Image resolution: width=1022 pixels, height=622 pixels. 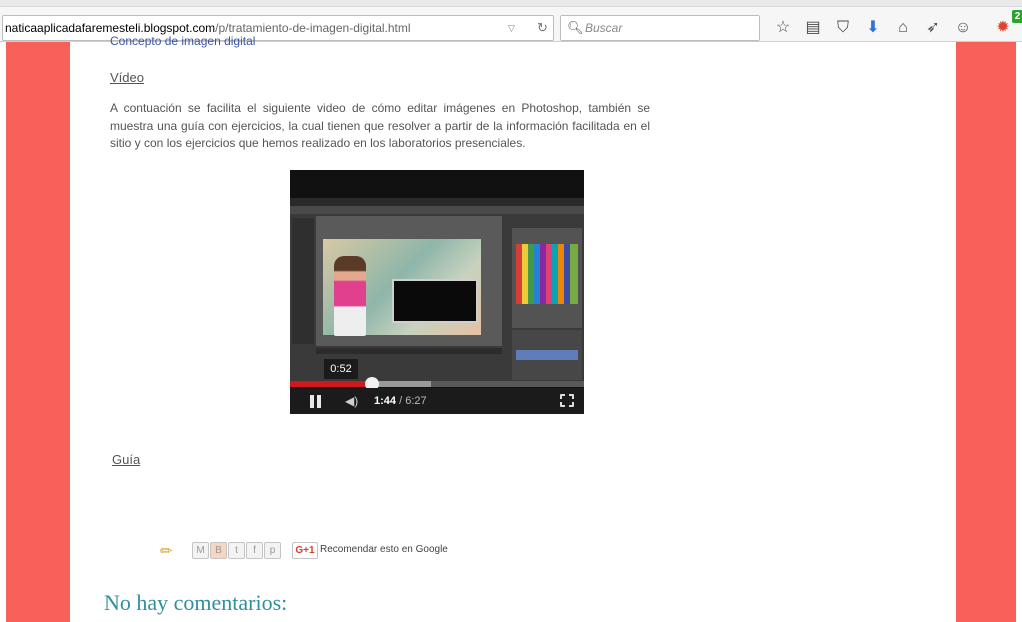 I want to click on ps-tools-panel, so click(x=303, y=281).